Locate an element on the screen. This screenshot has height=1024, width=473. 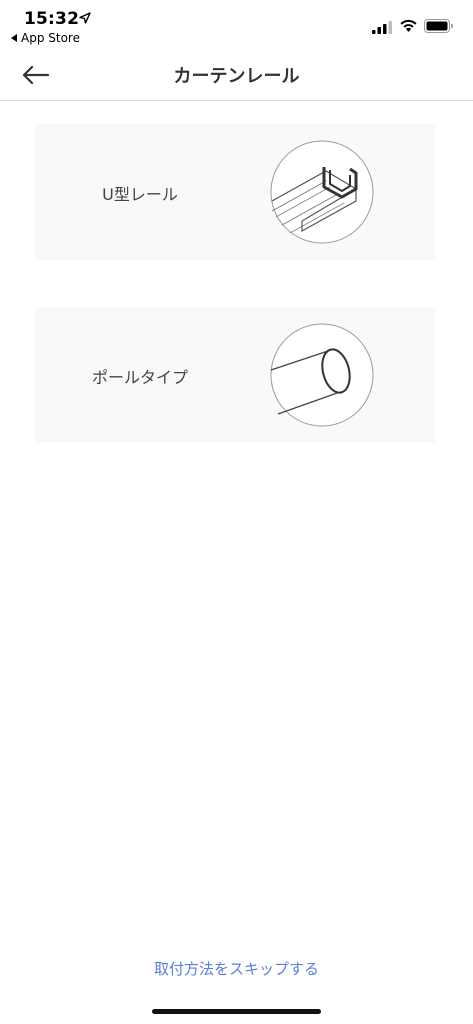
page-title: カーテンレール is located at coordinates (236, 76).